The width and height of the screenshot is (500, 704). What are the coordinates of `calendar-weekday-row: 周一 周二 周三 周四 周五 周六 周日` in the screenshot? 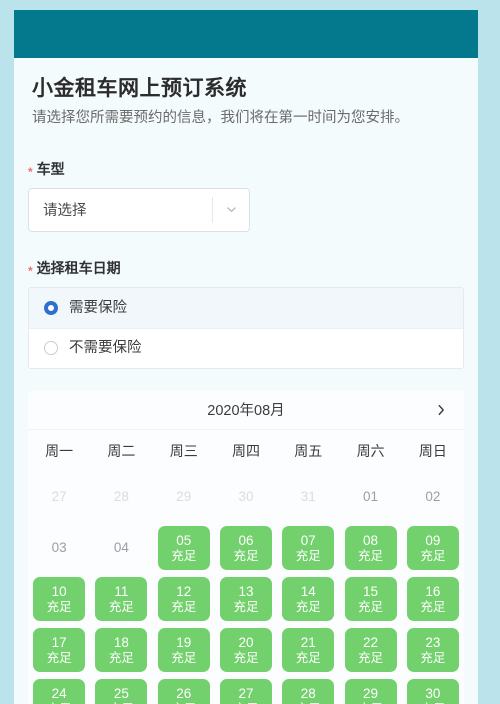 It's located at (246, 451).